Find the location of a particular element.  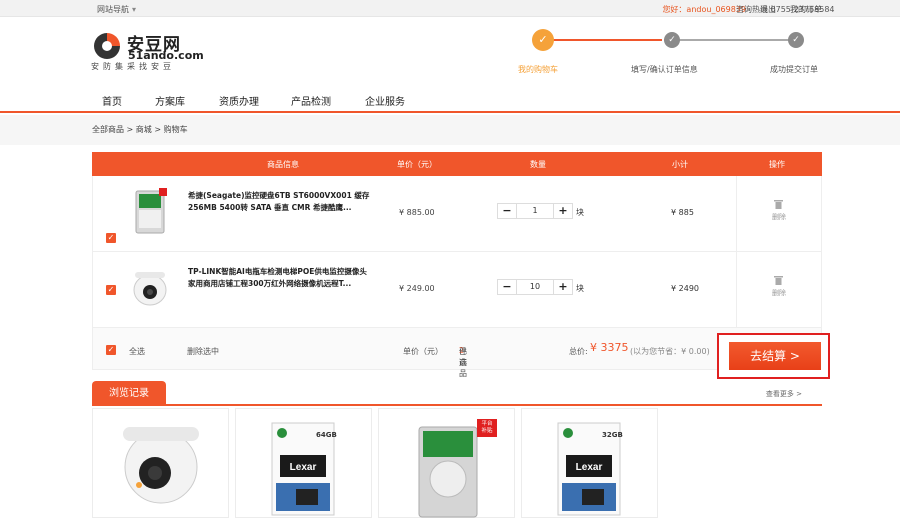

quantity-input: 10 is located at coordinates (535, 287).